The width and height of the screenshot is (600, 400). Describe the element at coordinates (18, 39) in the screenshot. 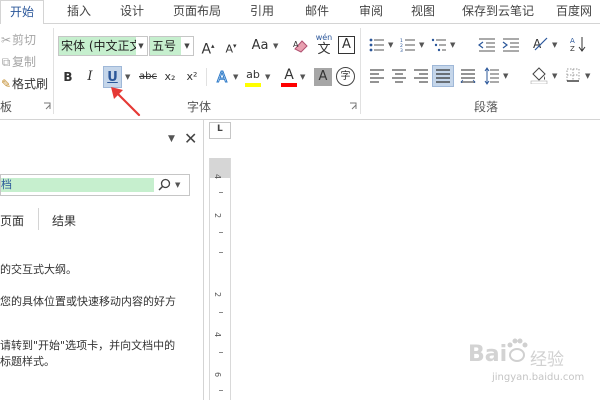

I see `cut-button: ✂剪切` at that location.